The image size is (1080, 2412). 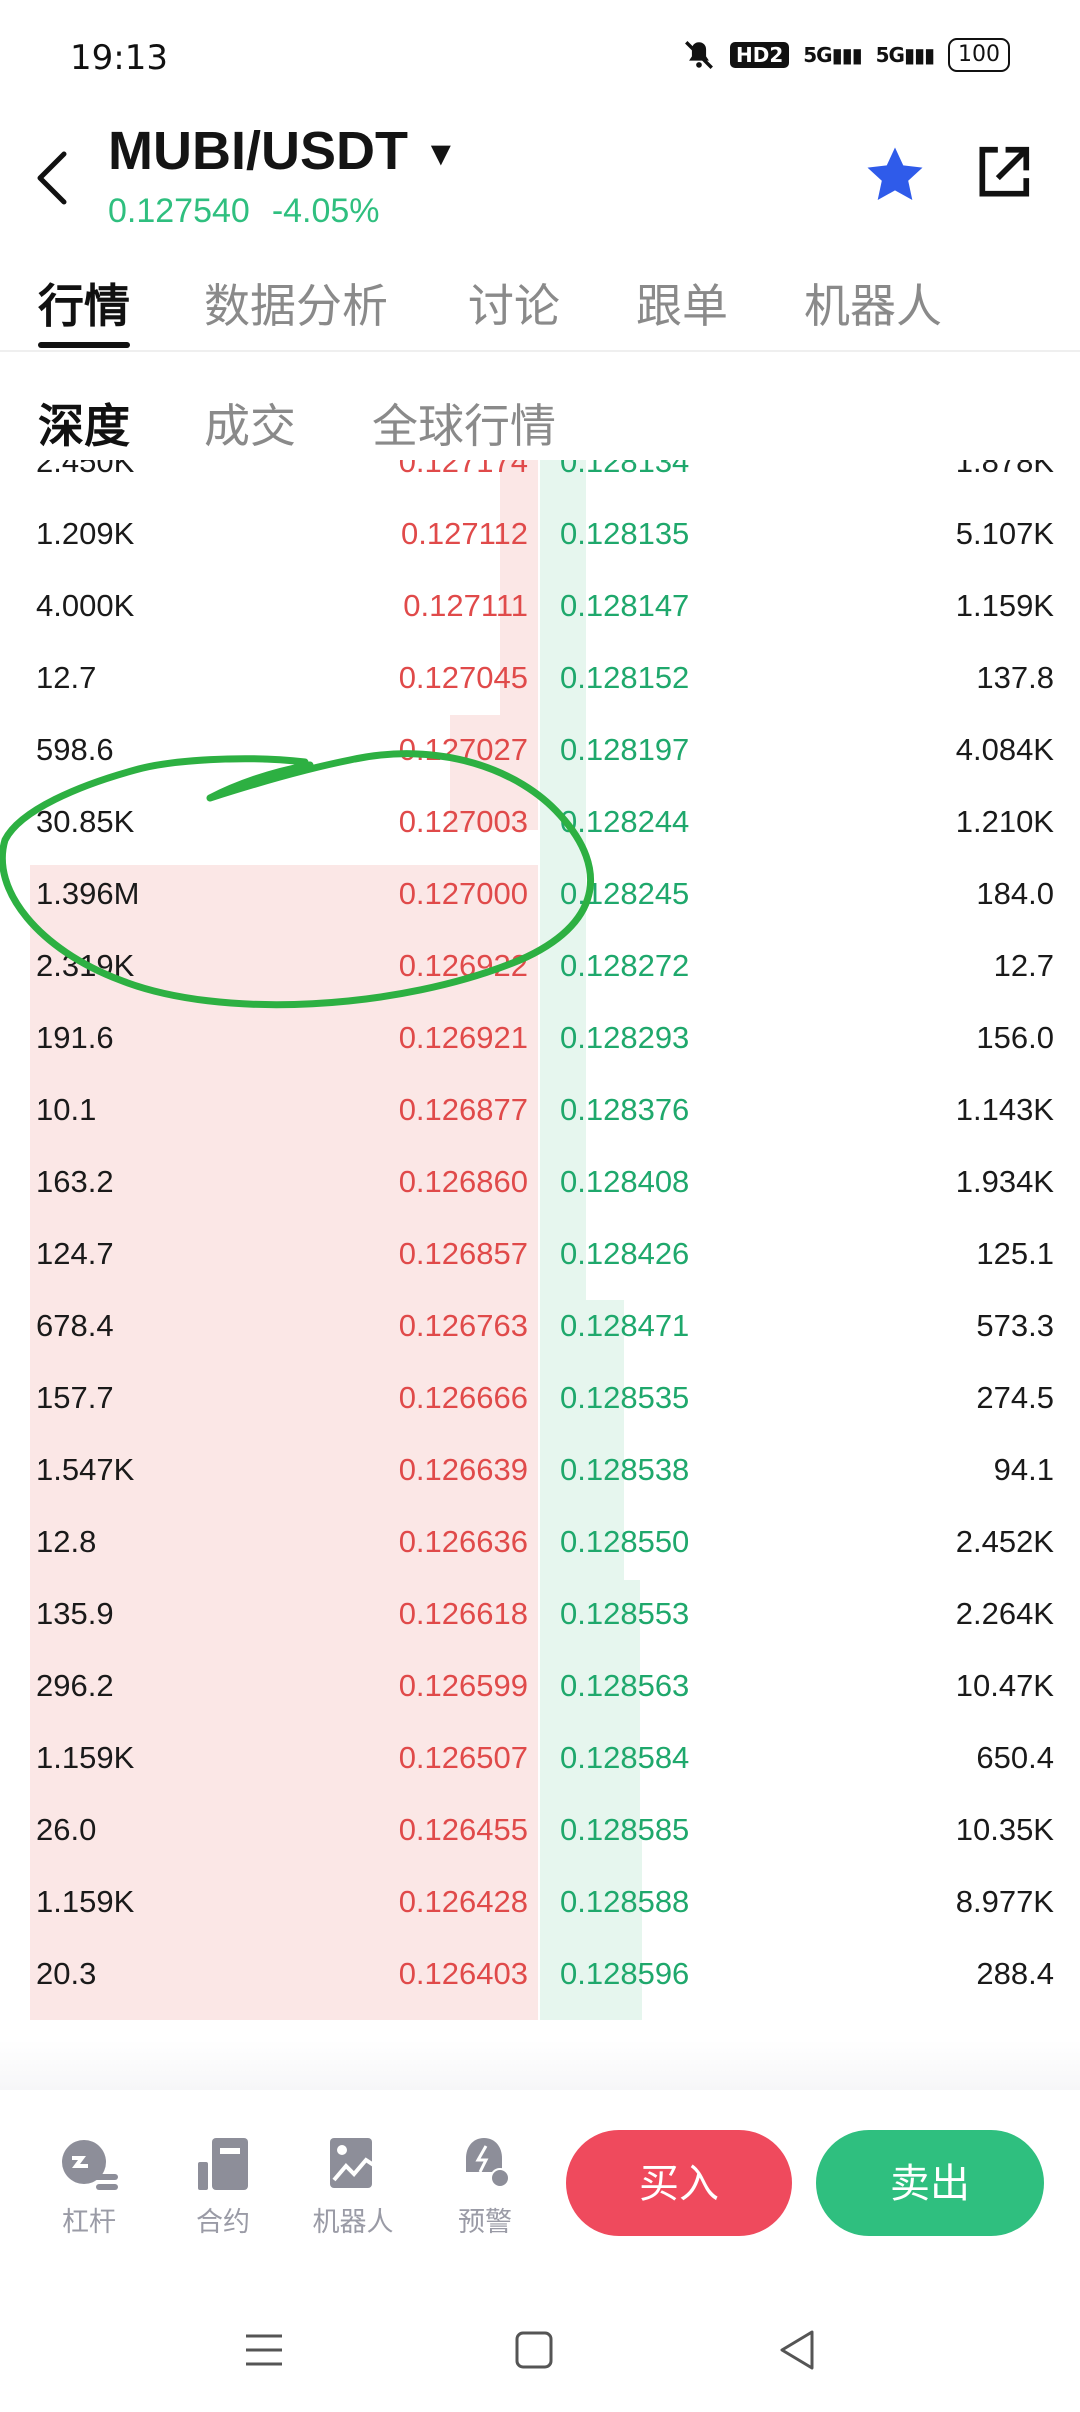 I want to click on sub-tabs: 深度 成交 全球行情, so click(x=540, y=425).